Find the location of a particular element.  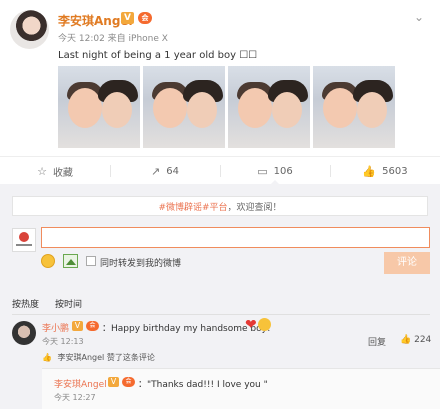

my-avatar is located at coordinates (24, 240).